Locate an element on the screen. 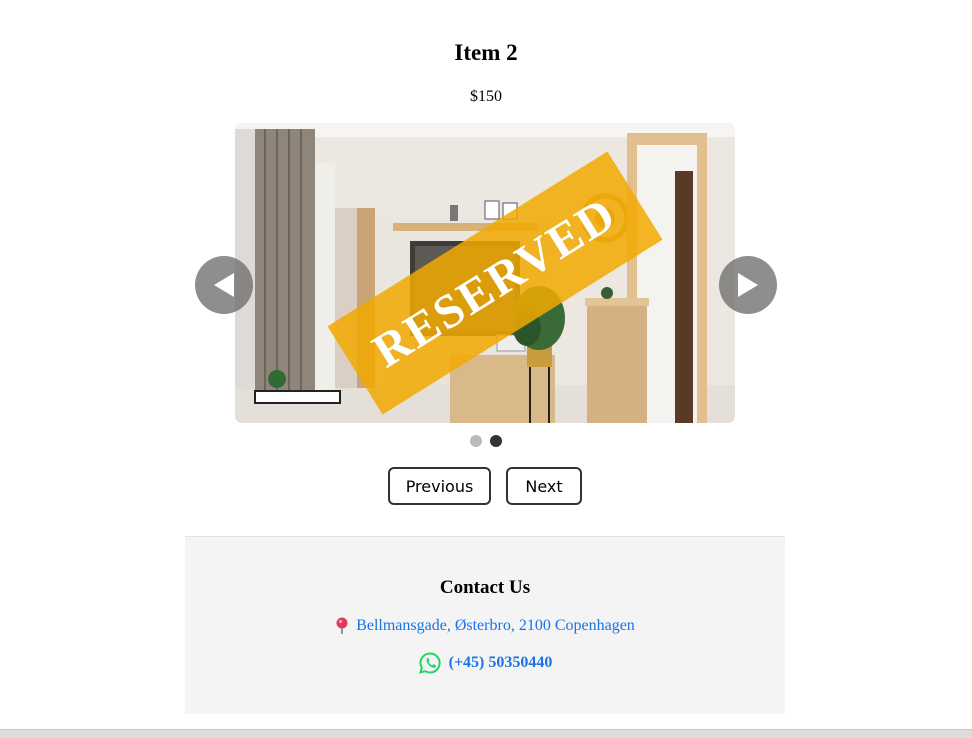  address-link: Bellmansgade, Østerbro, 2100 Copenhagen is located at coordinates (495, 626).